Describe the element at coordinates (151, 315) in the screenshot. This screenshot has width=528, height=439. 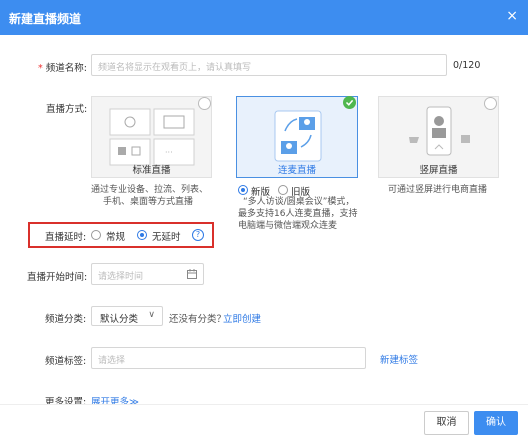
I see `chevron-down-icon: ∨` at that location.